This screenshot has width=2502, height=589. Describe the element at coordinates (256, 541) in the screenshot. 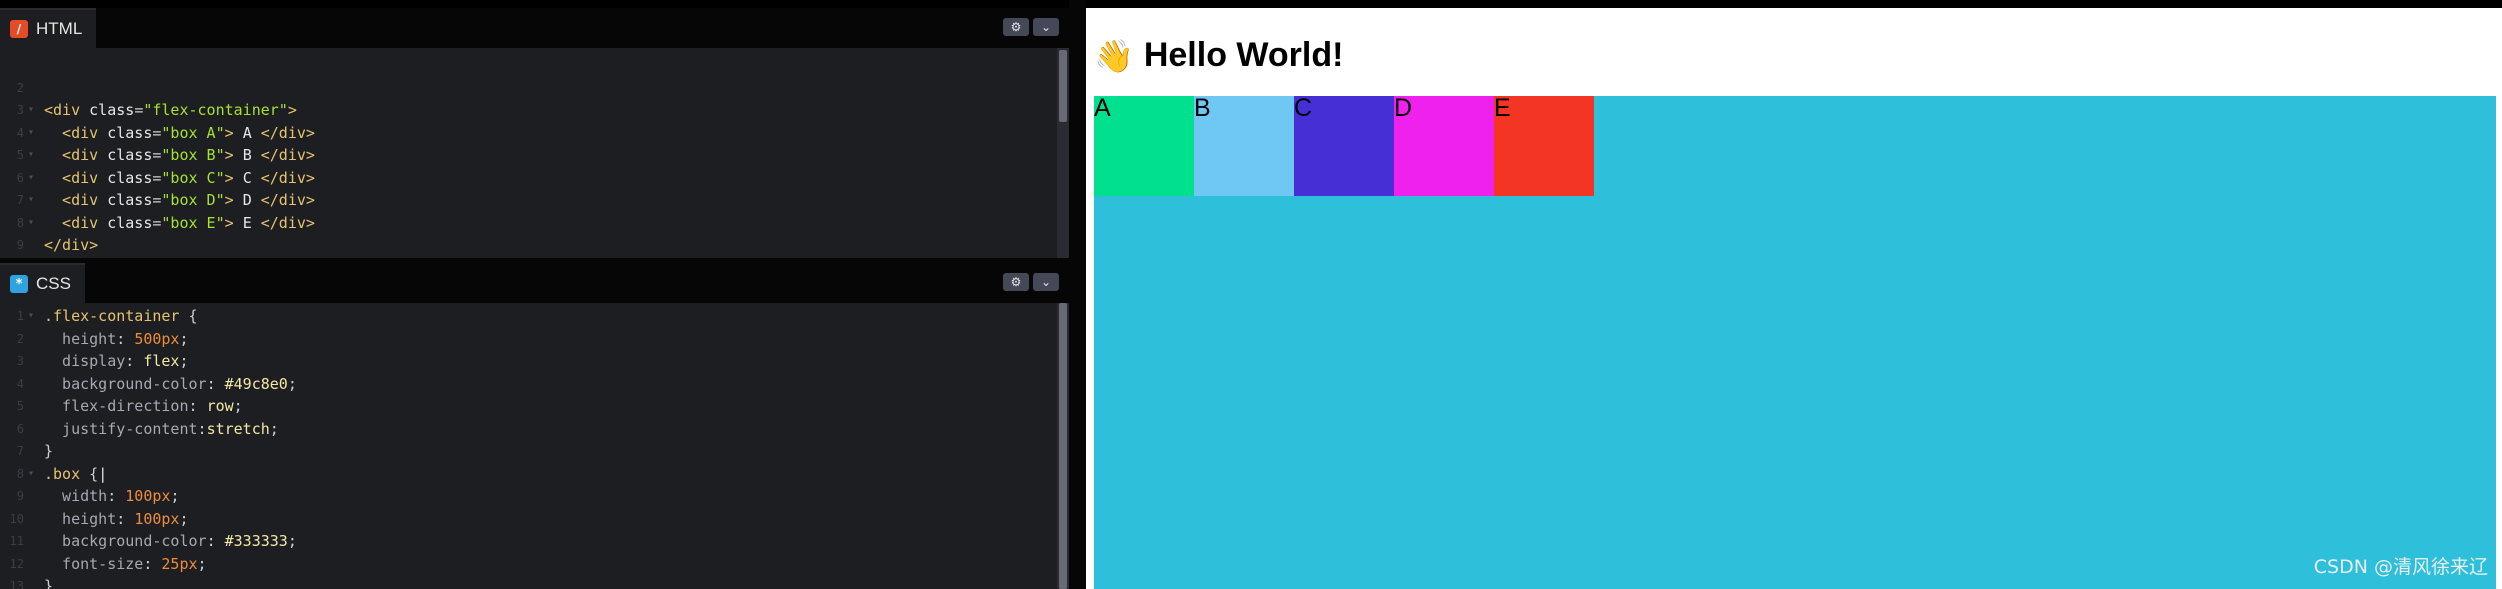

I see `code-token: #333333` at that location.